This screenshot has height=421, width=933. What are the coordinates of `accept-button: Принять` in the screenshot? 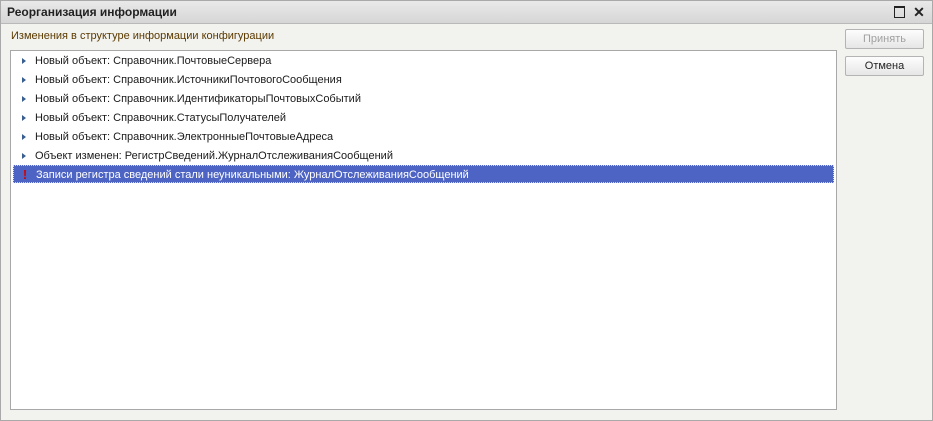 It's located at (884, 39).